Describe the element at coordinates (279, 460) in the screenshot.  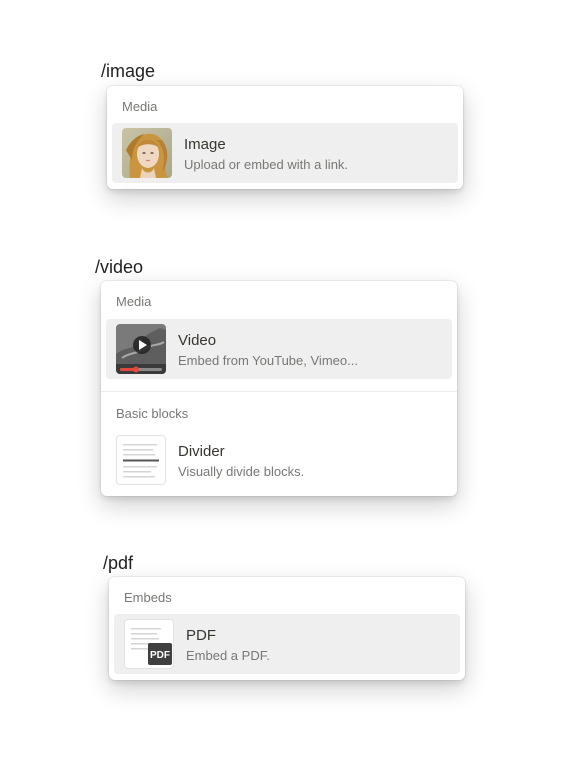
I see `menu-item-divider: Divider Visually divide blocks.` at that location.